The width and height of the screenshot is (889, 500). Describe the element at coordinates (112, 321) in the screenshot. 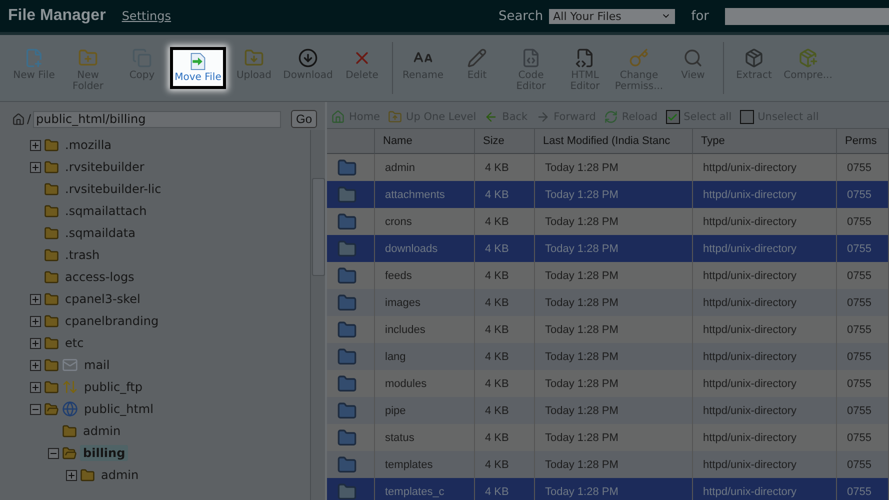

I see `tree-item: cpanelbranding` at that location.